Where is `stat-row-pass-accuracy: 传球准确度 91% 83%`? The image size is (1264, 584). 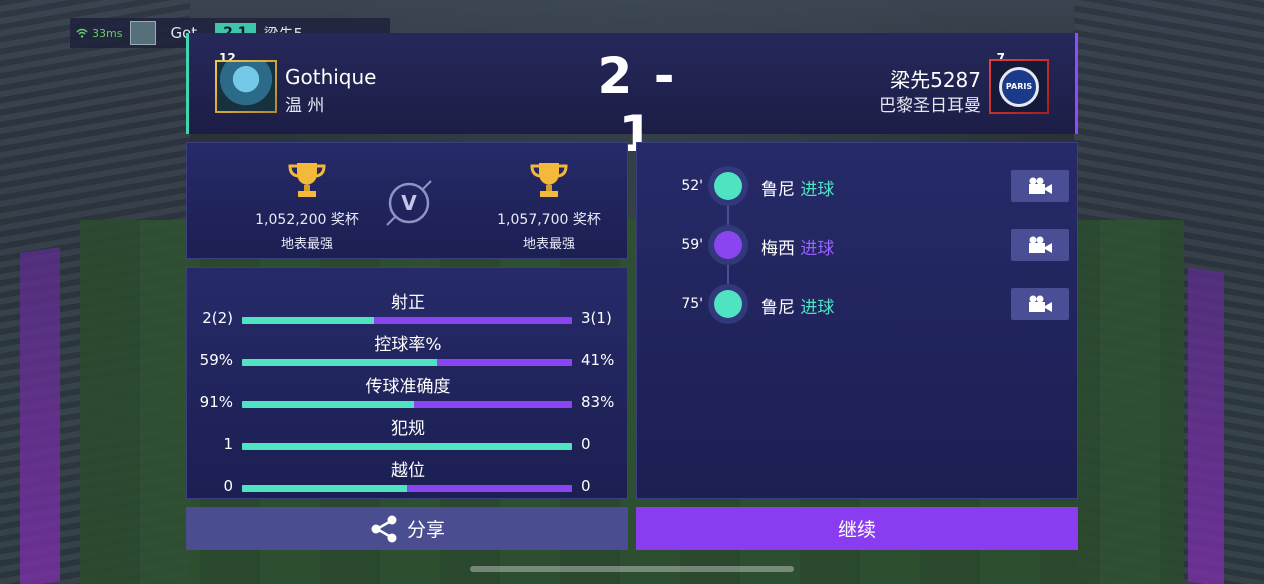
stat-row-pass-accuracy: 传球准确度 91% 83% is located at coordinates (408, 392).